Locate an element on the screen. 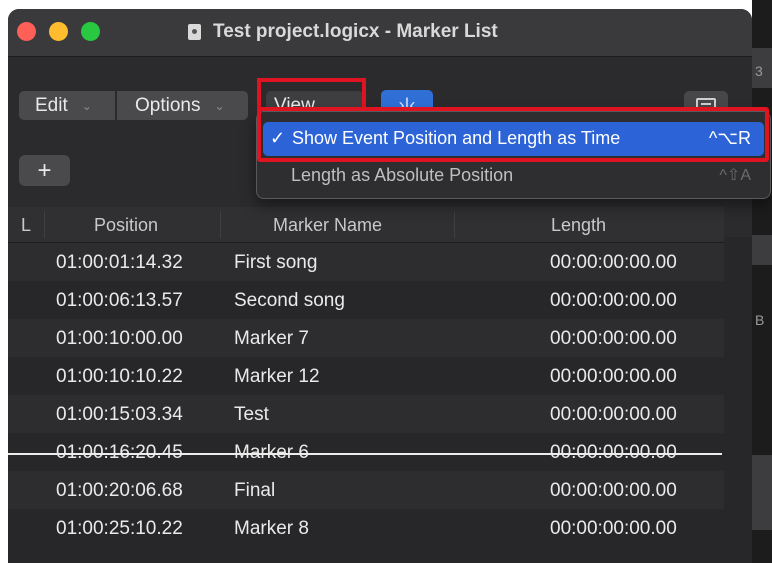 The width and height of the screenshot is (772, 563). menu-item-length-as-absolute-position: Length as Absolute Position ^⇧A is located at coordinates (513, 176).